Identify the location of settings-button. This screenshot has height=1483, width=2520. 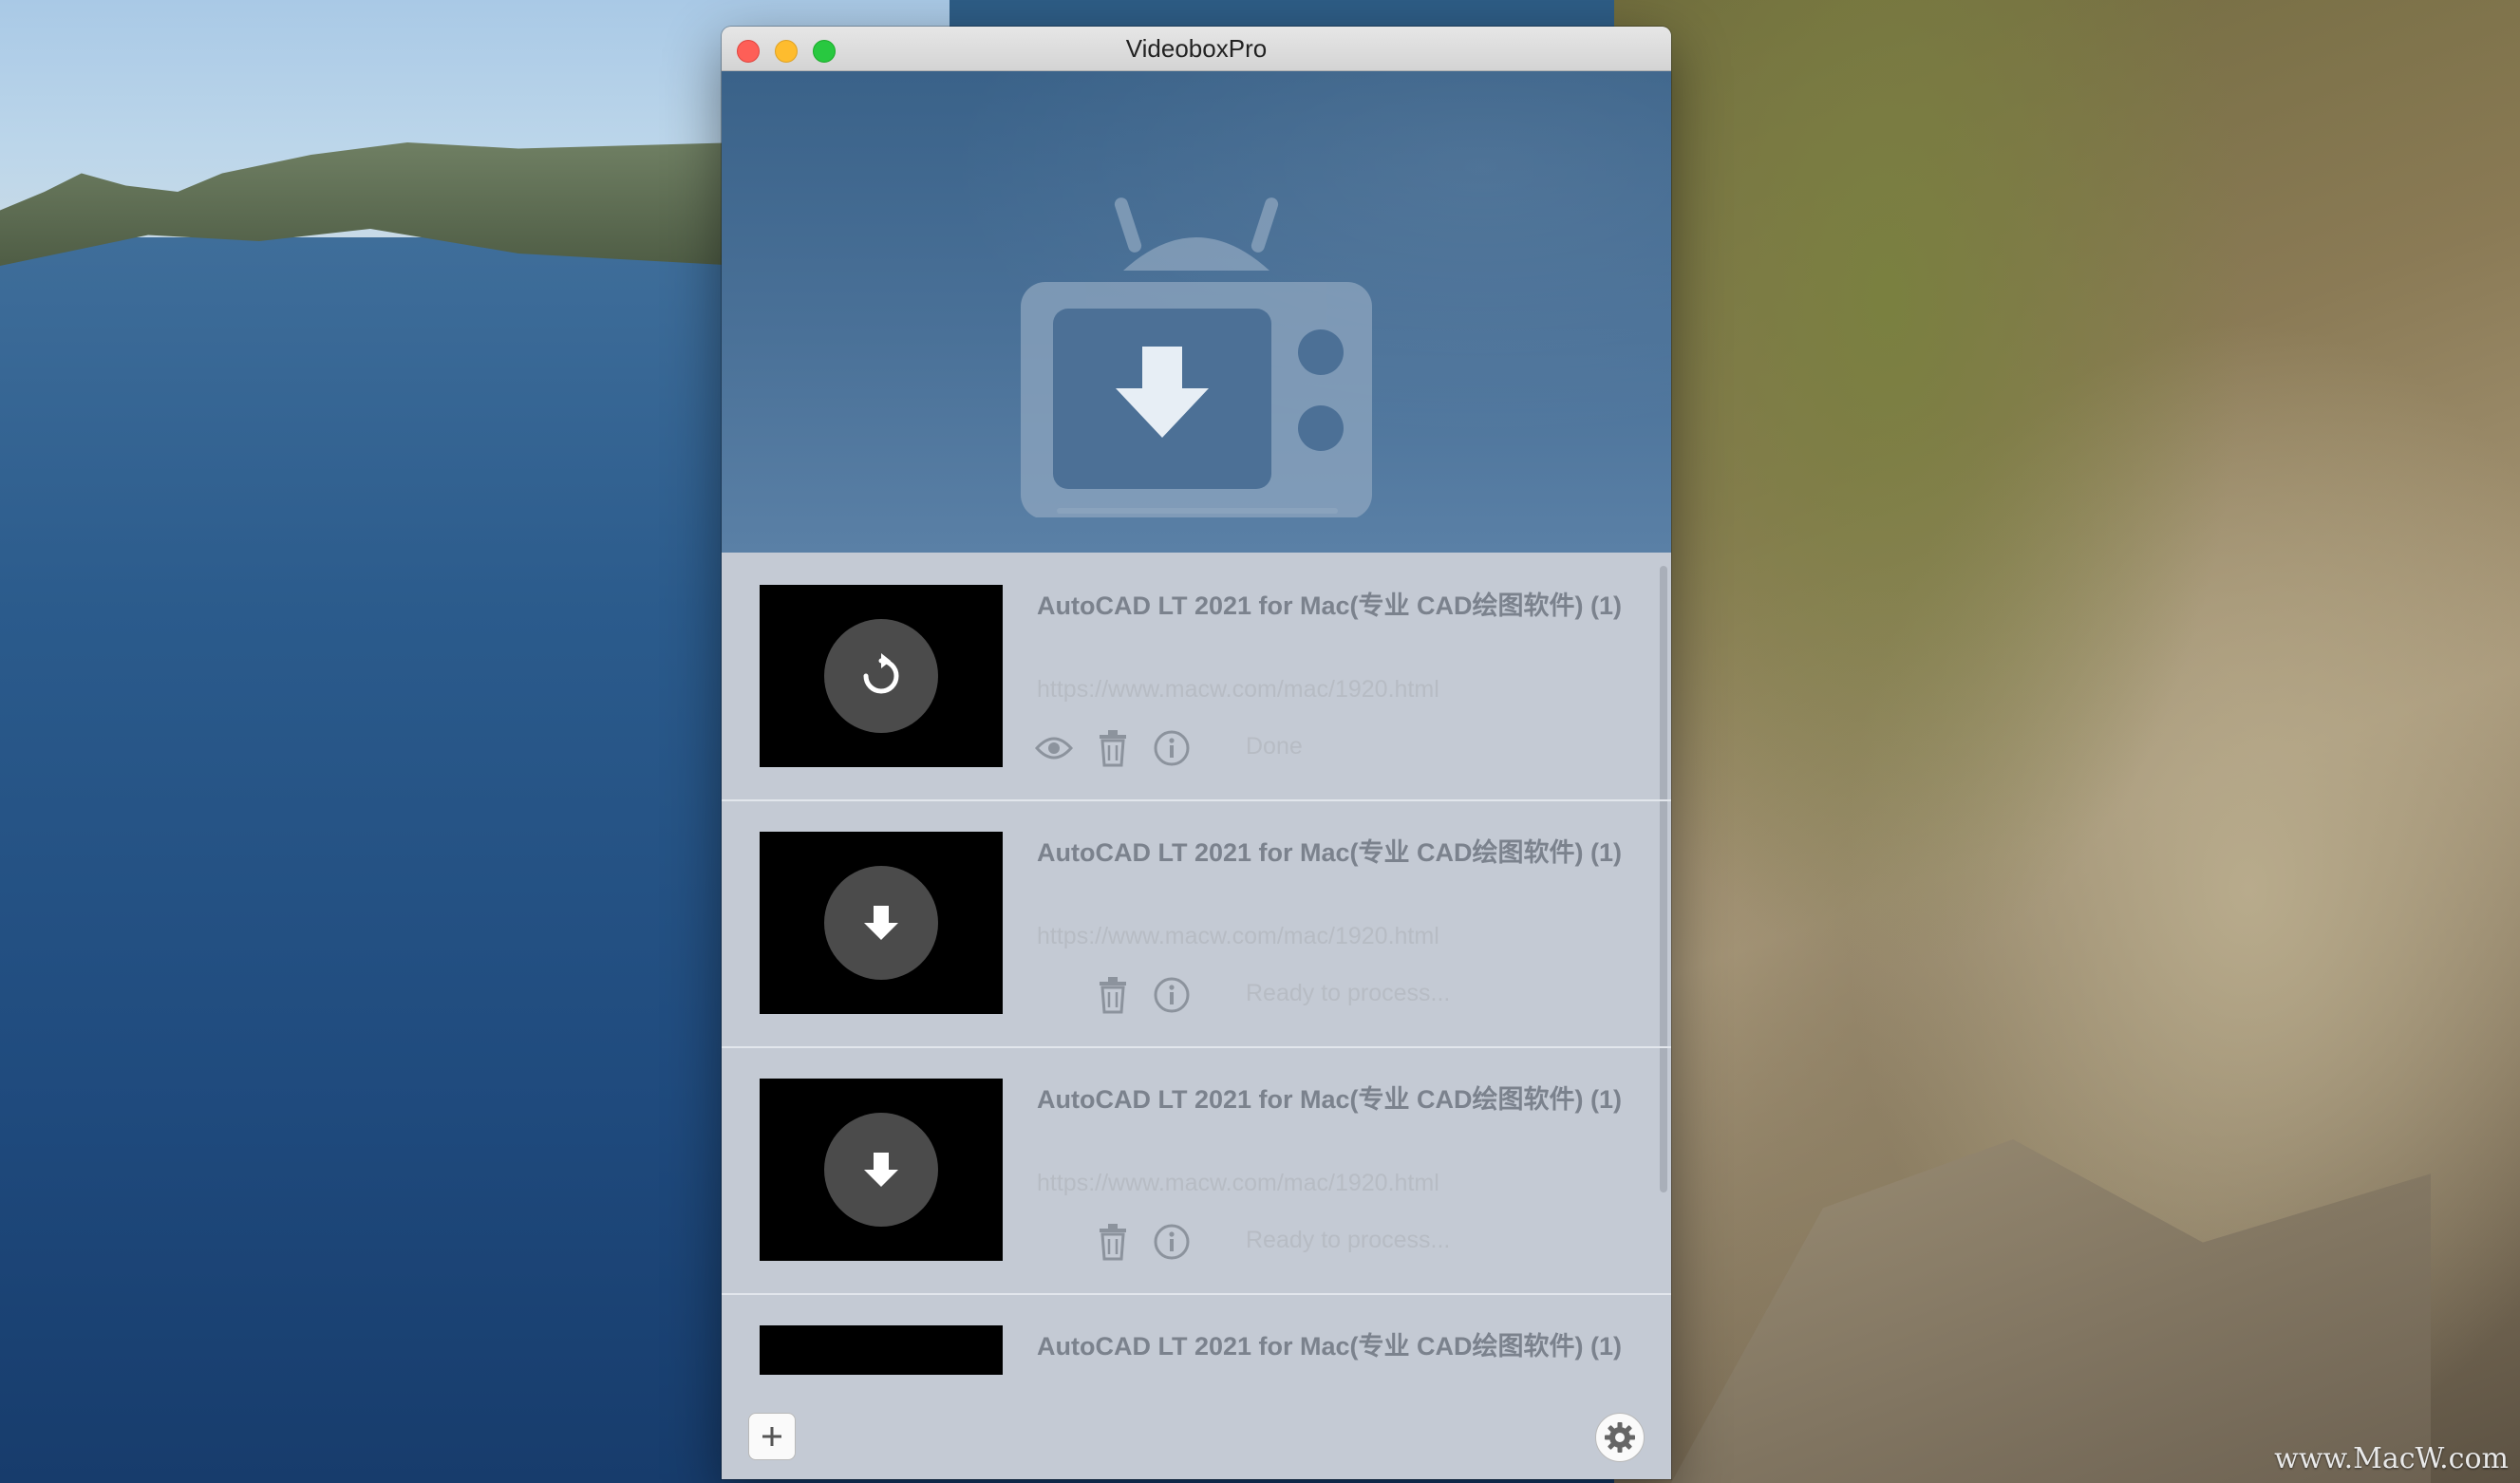
(1620, 1438).